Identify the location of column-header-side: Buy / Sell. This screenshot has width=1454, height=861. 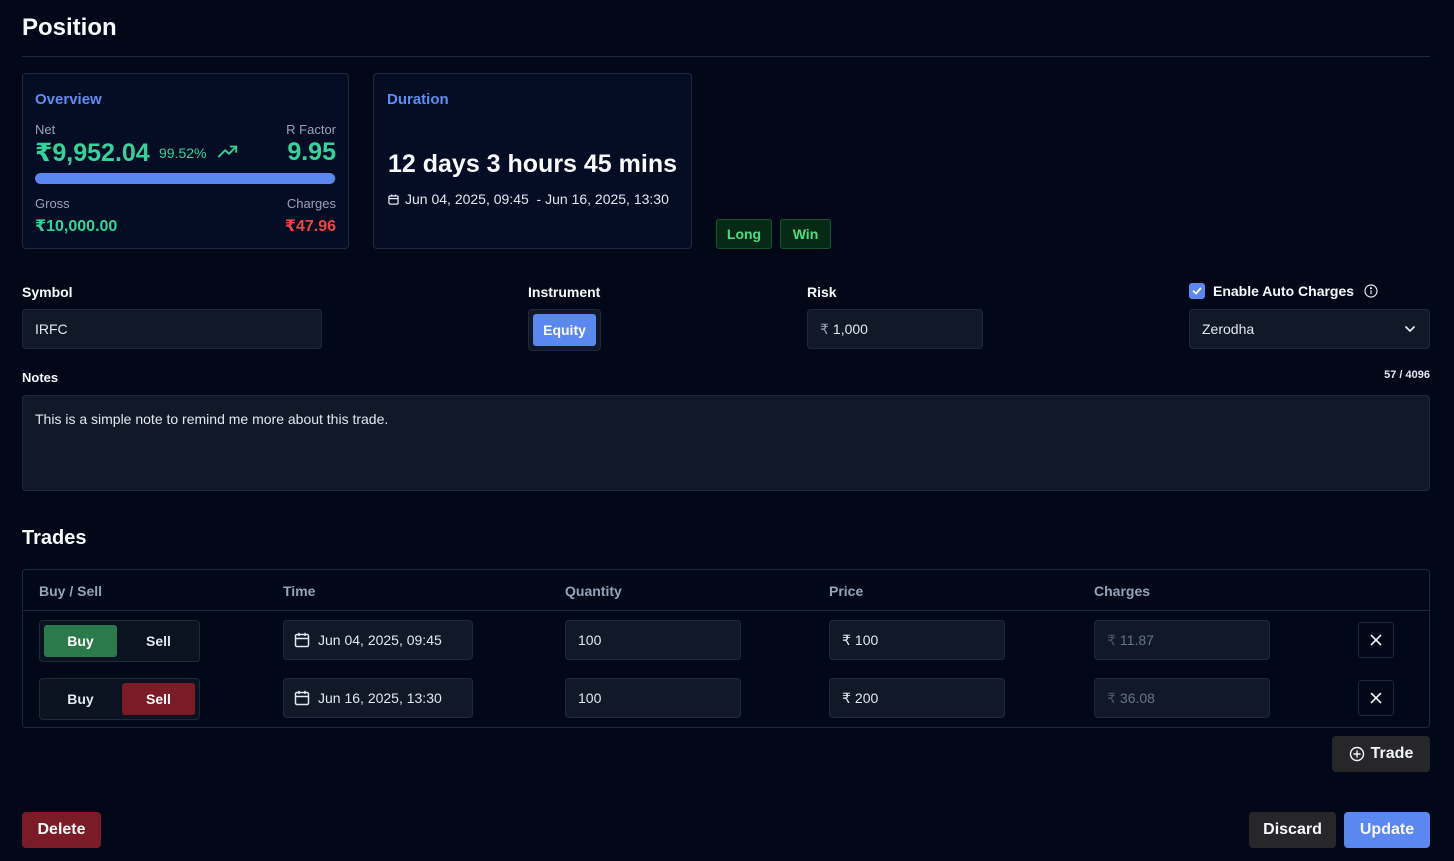
(71, 591).